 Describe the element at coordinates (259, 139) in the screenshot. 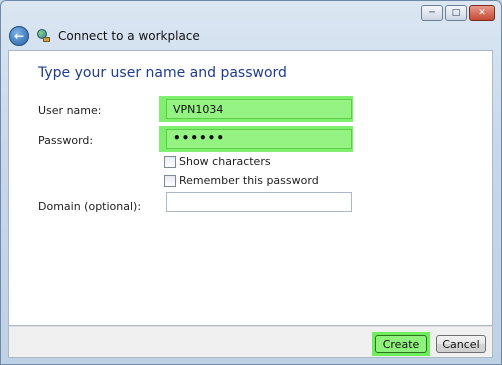

I see `password-input: ••••••` at that location.